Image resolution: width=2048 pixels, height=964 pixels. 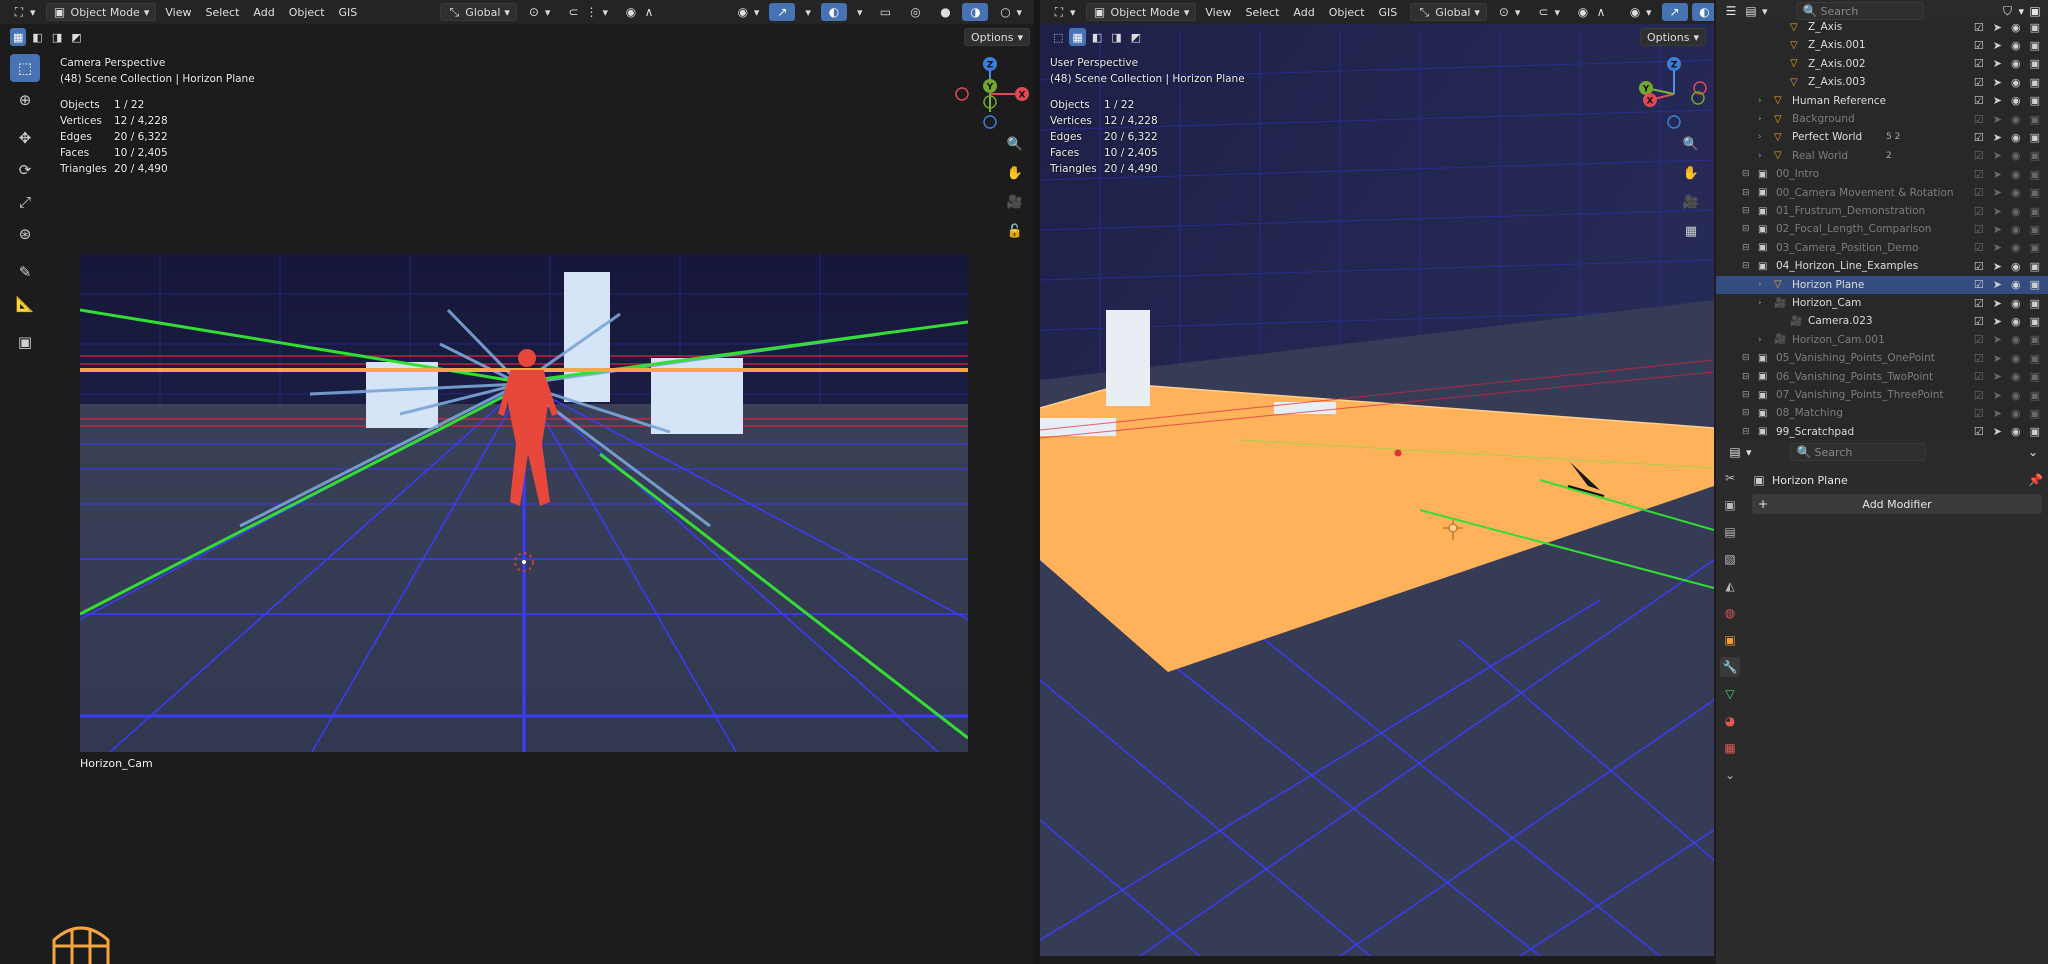 I want to click on menu-gis: GIS, so click(x=1388, y=12).